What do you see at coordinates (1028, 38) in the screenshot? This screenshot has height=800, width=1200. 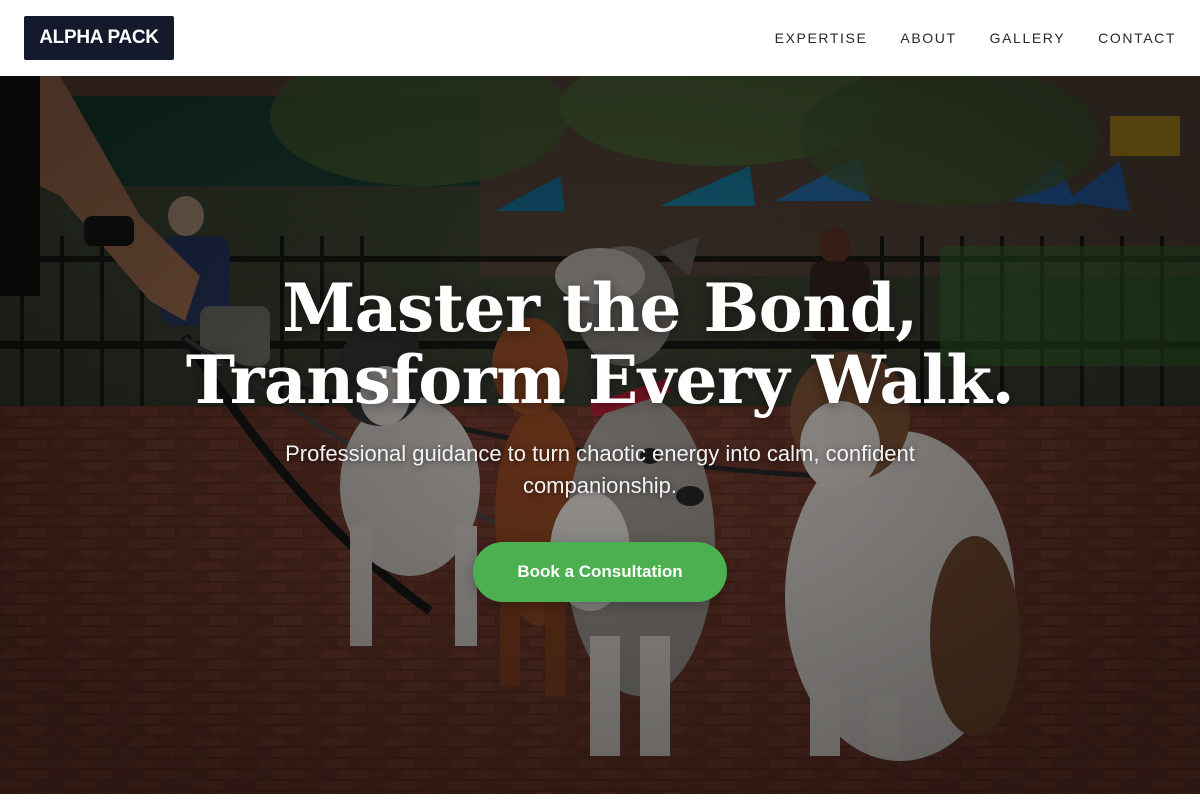 I see `nav-link-gallery: GALLERY` at bounding box center [1028, 38].